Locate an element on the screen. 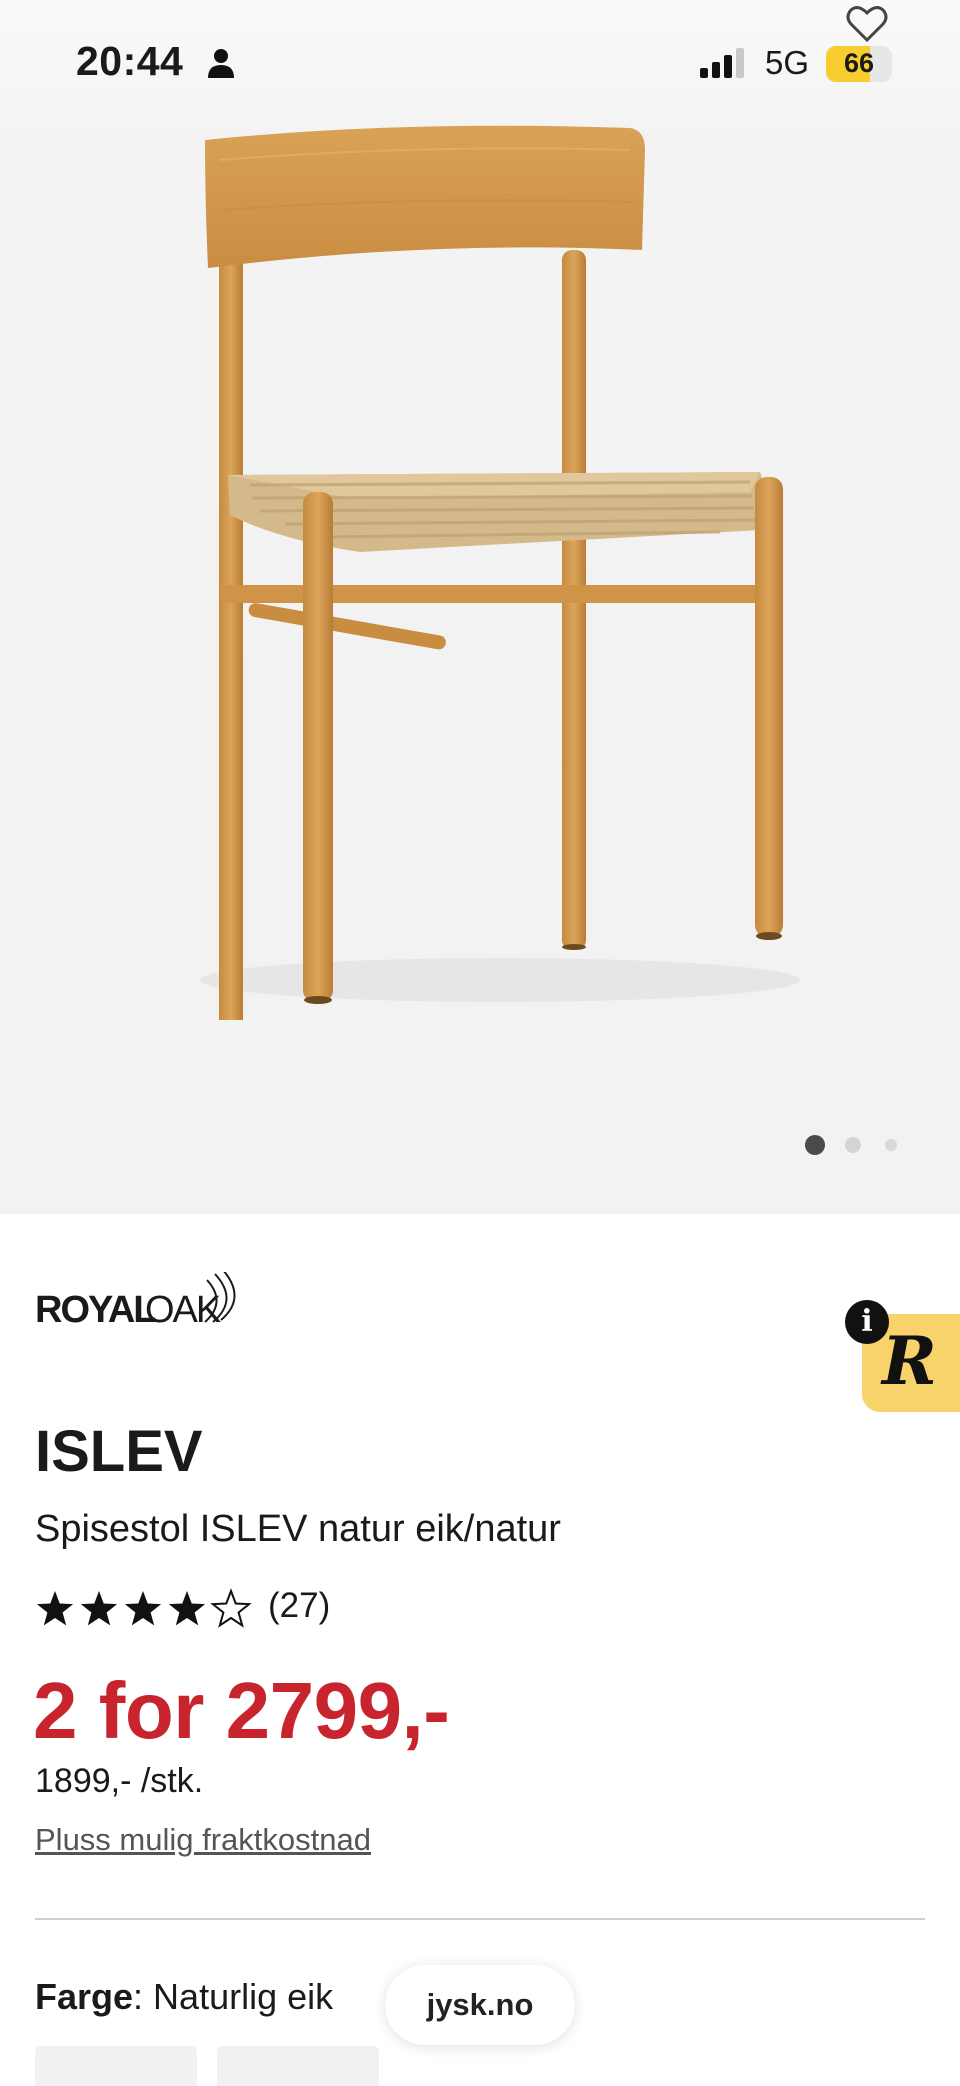  signal-icon is located at coordinates (722, 63).